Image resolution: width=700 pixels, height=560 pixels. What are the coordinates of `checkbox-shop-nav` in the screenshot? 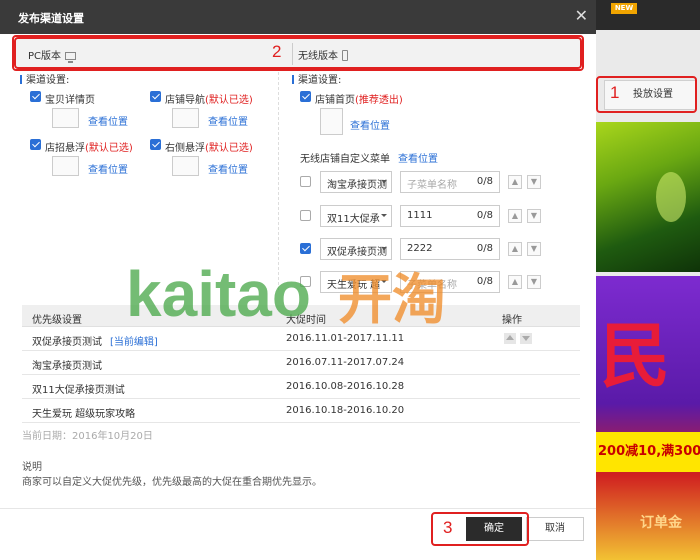 It's located at (155, 96).